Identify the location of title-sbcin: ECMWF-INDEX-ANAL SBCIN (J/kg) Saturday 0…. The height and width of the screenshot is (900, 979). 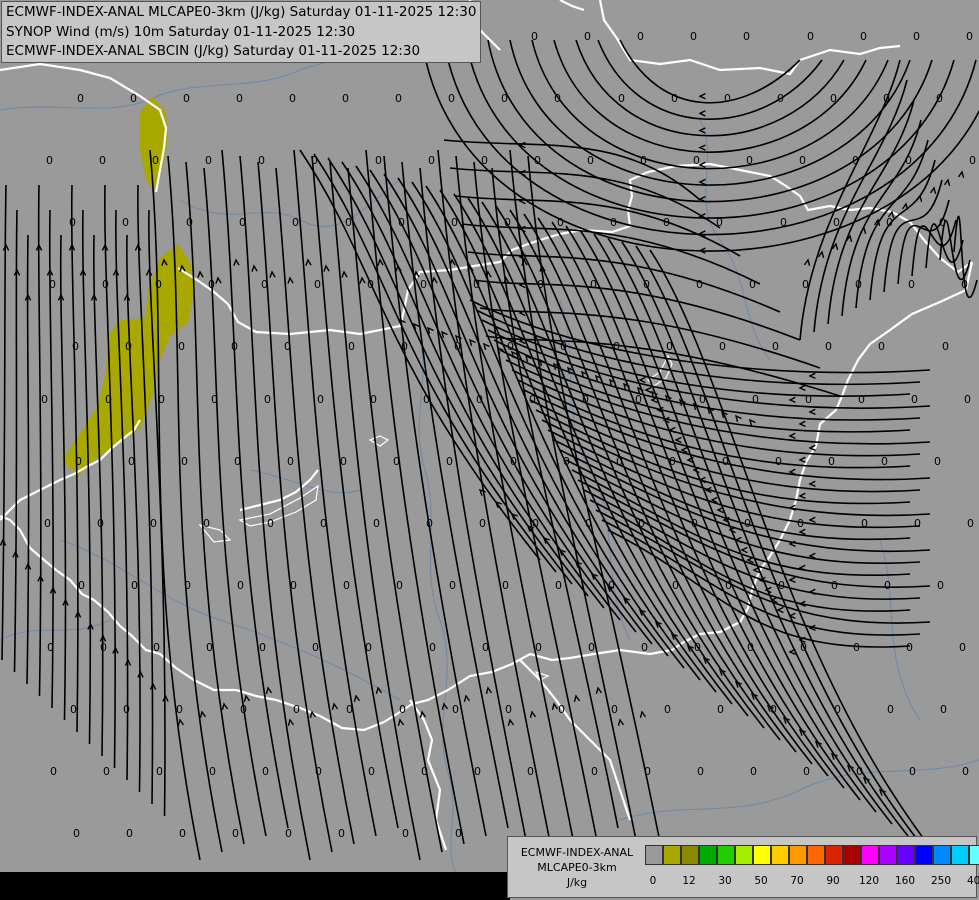
(213, 51).